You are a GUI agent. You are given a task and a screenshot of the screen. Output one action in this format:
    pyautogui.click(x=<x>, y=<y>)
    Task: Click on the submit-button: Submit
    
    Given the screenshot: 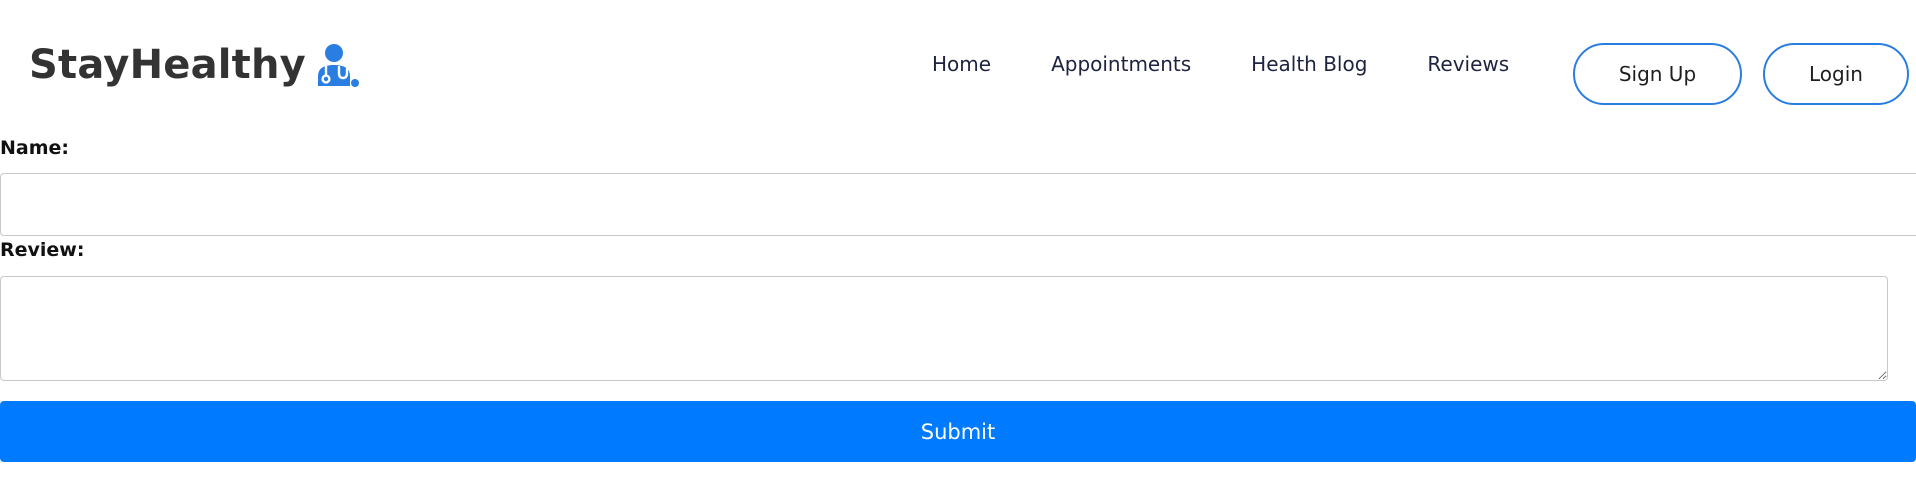 What is the action you would take?
    pyautogui.click(x=958, y=431)
    